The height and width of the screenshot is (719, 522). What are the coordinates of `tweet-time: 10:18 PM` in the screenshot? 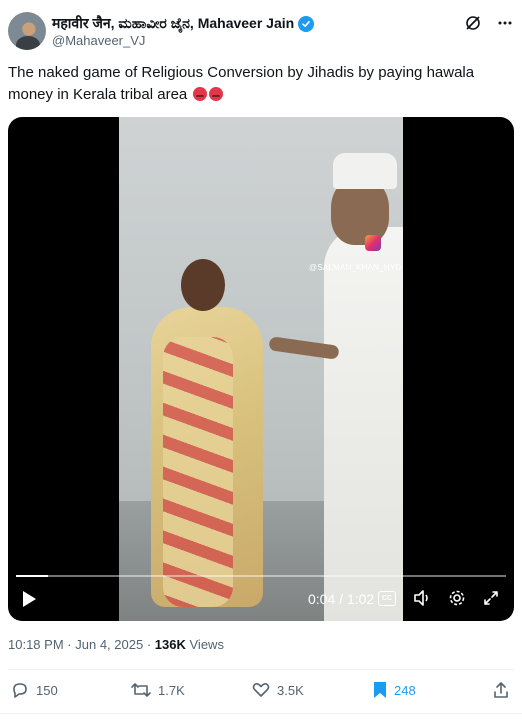 It's located at (36, 644).